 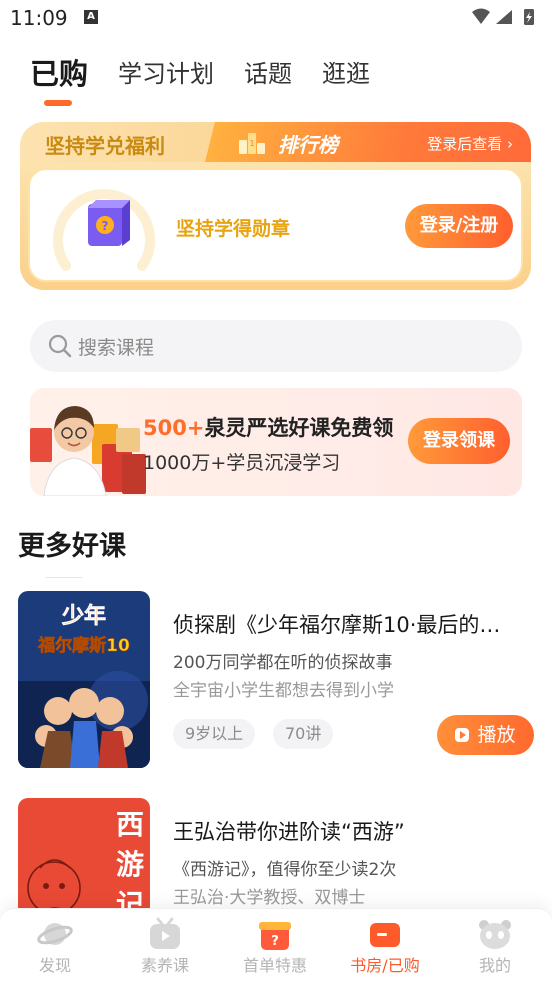 I want to click on nav-label: 发现, so click(x=54, y=965).